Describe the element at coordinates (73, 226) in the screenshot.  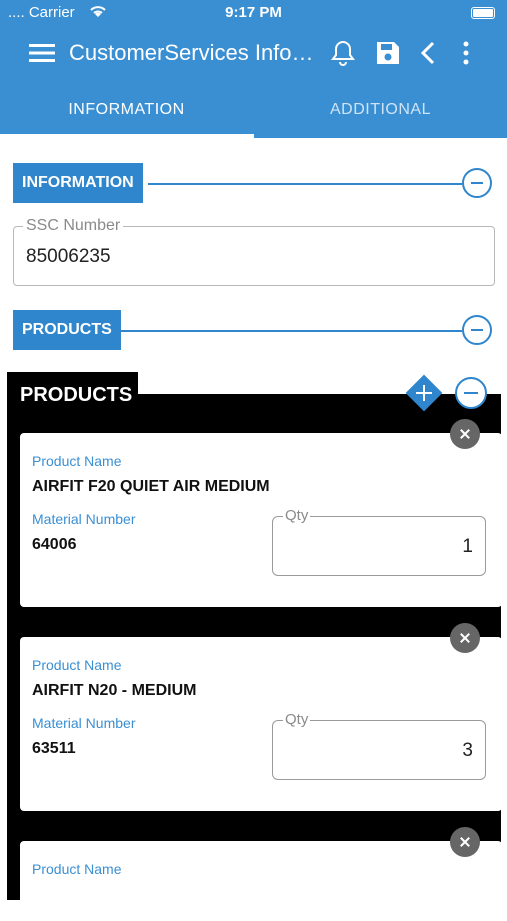
I see `ssc-number-legend: SSC Number` at that location.